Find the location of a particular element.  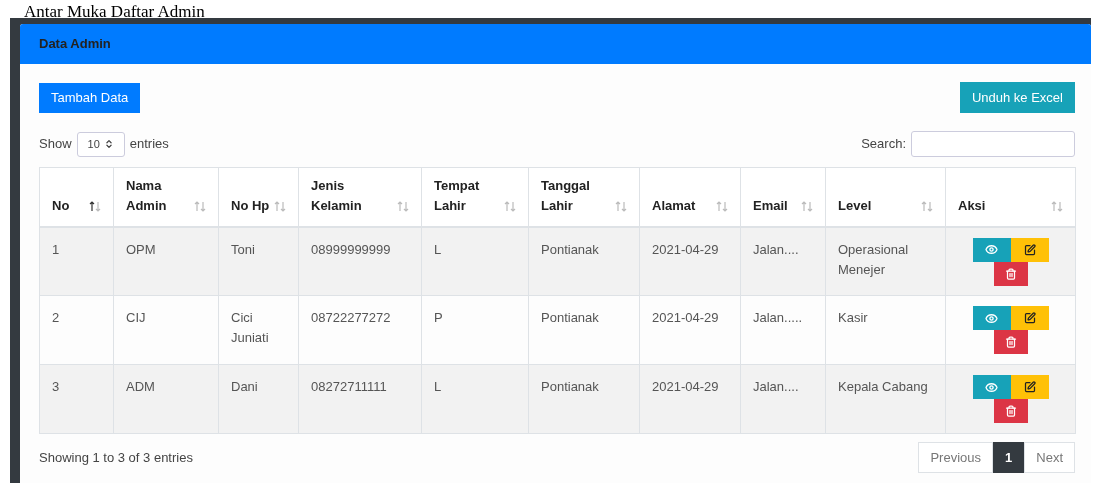

column-header: Email is located at coordinates (783, 197).